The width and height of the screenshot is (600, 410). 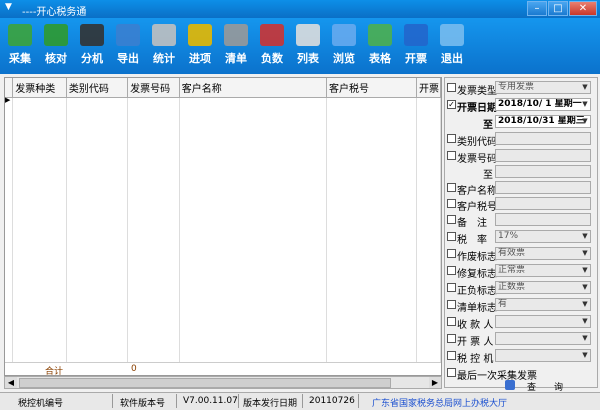 I want to click on tax-rate-checkbox, so click(x=451, y=236).